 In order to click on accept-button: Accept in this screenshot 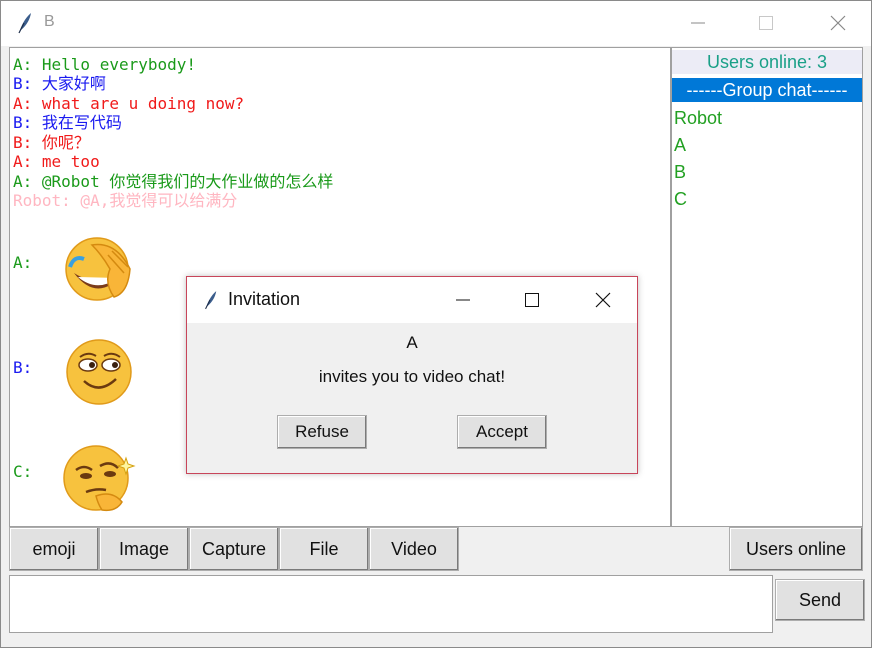, I will do `click(502, 432)`.